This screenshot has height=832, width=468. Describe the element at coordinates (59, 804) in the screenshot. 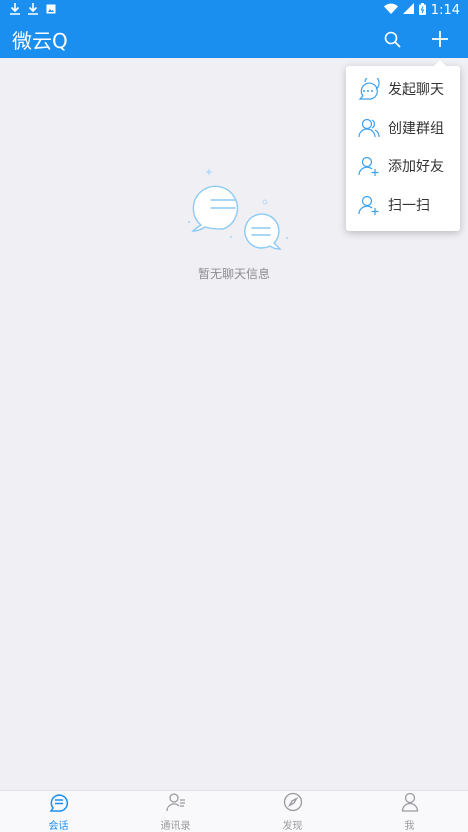

I see `chat-icon` at that location.